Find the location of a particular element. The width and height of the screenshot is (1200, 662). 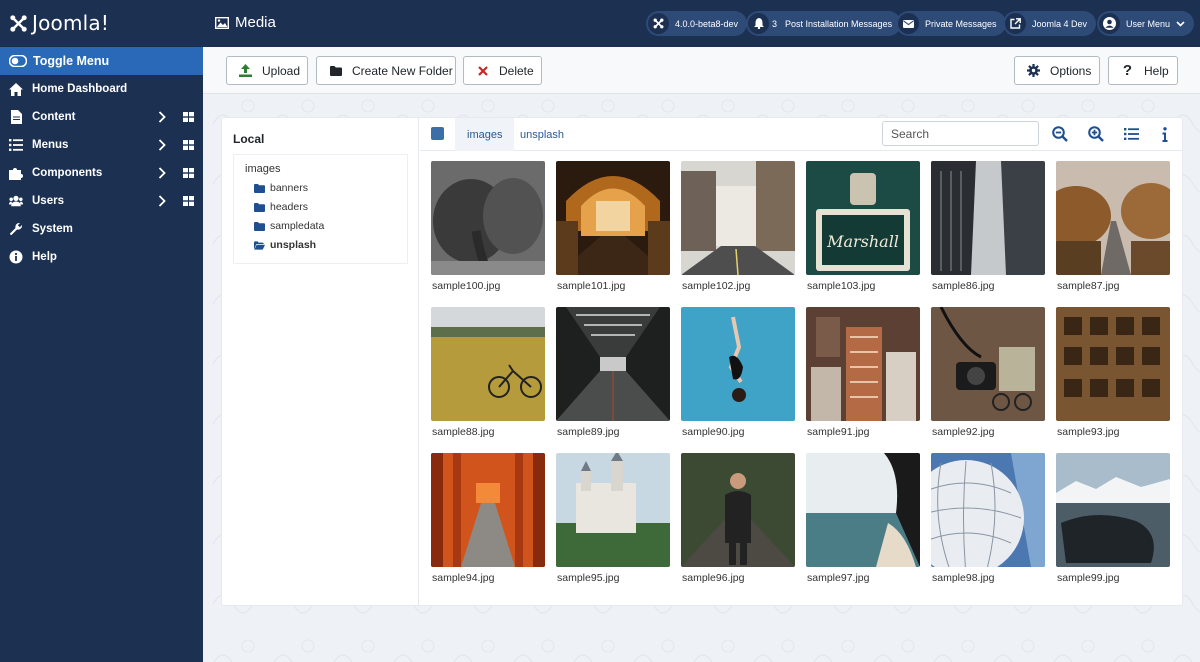

sidebar-item-system: System is located at coordinates (101, 229).